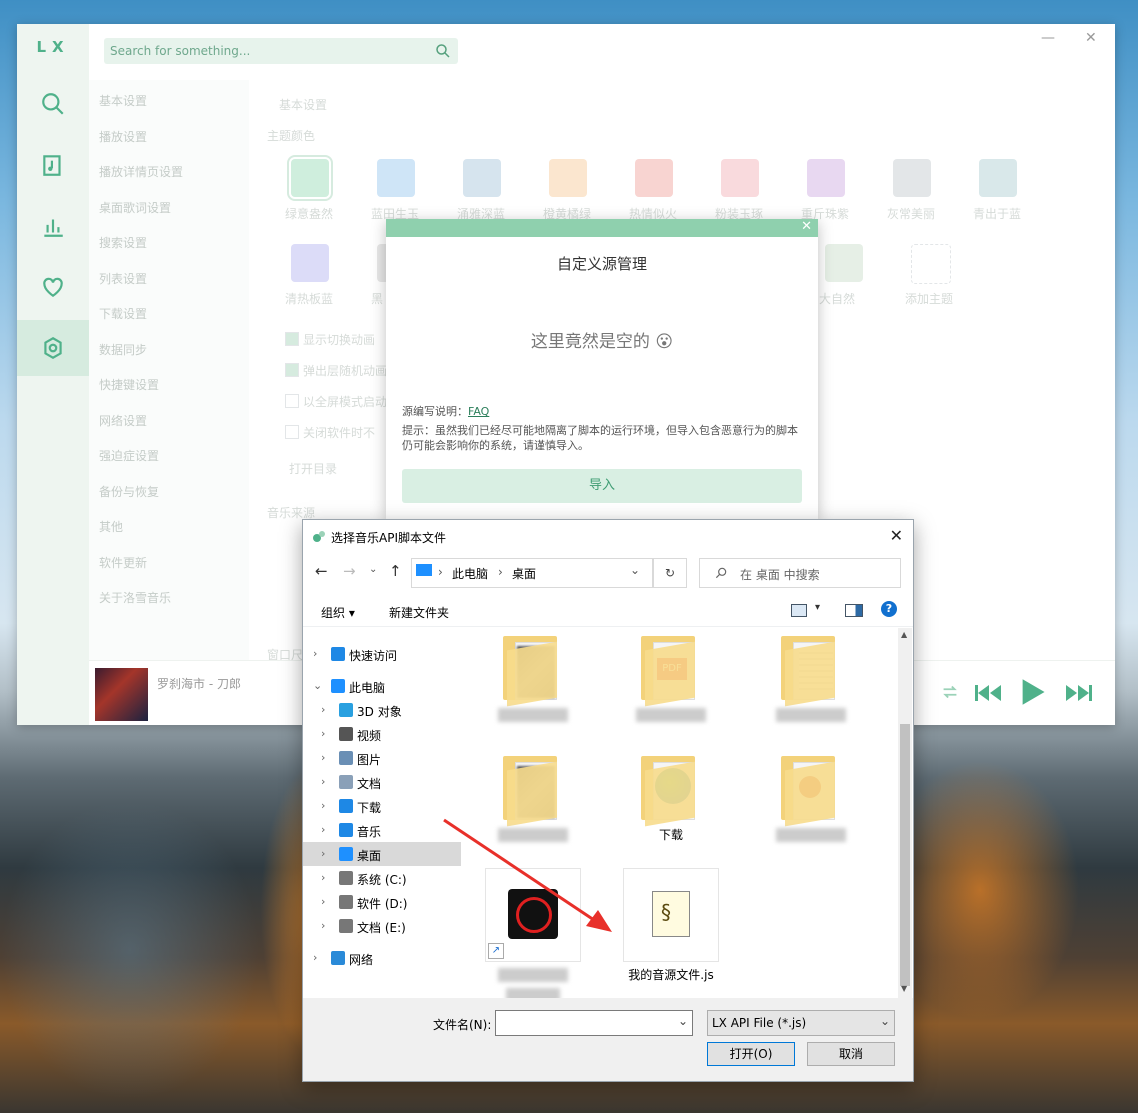 Image resolution: width=1138 pixels, height=1113 pixels. Describe the element at coordinates (801, 1023) in the screenshot. I see `filetype-select: LX API File (*.js) ⌄` at that location.